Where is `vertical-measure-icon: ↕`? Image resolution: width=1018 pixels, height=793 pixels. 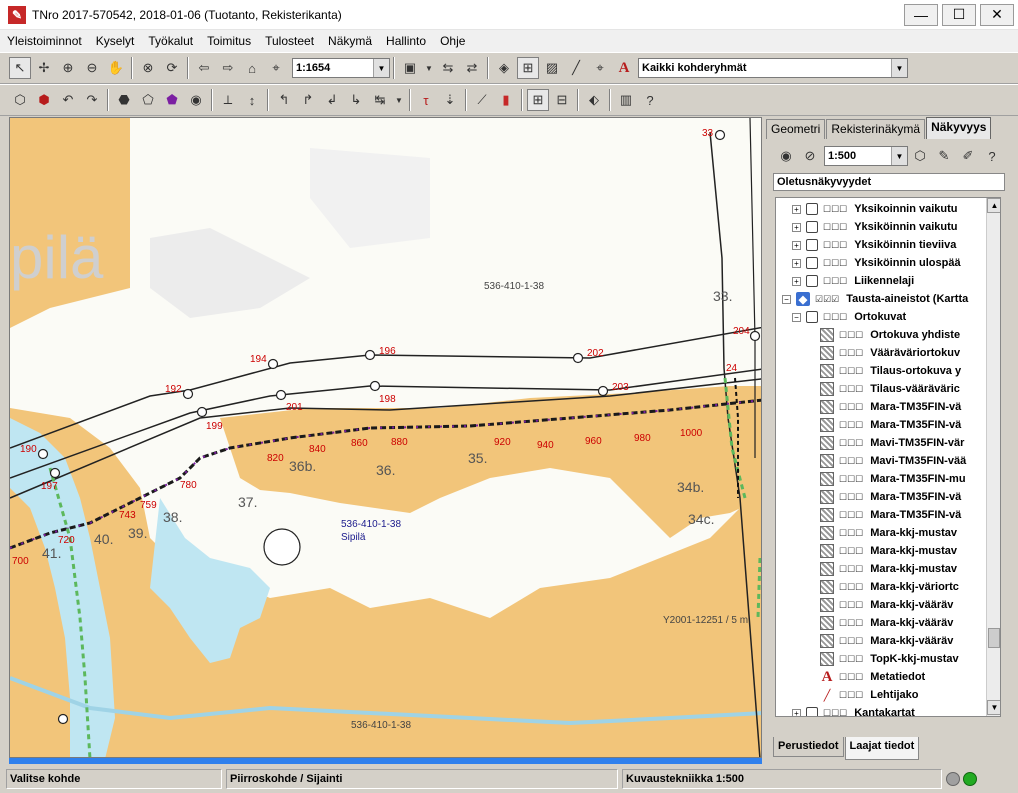 vertical-measure-icon: ↕ is located at coordinates (252, 100).